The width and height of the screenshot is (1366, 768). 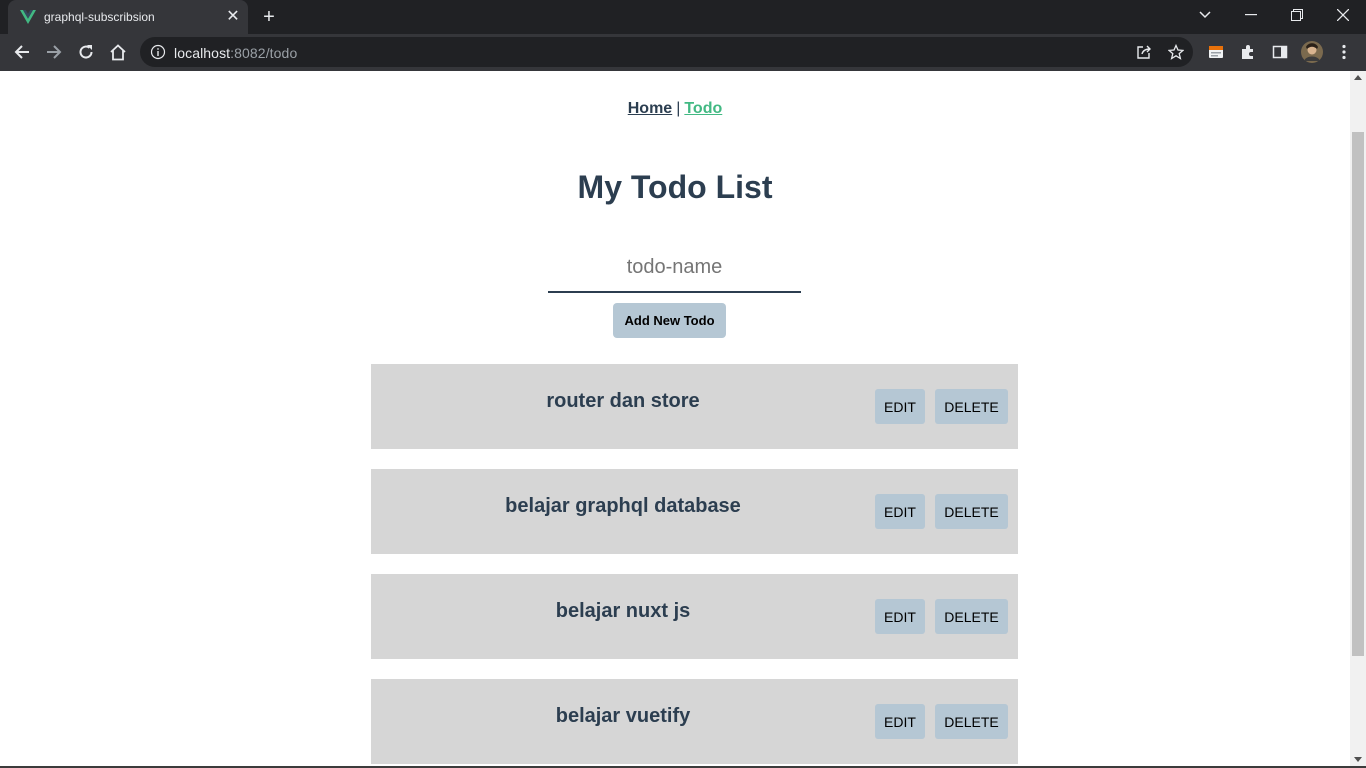 What do you see at coordinates (1358, 759) in the screenshot?
I see `scroll-down-arrow-icon` at bounding box center [1358, 759].